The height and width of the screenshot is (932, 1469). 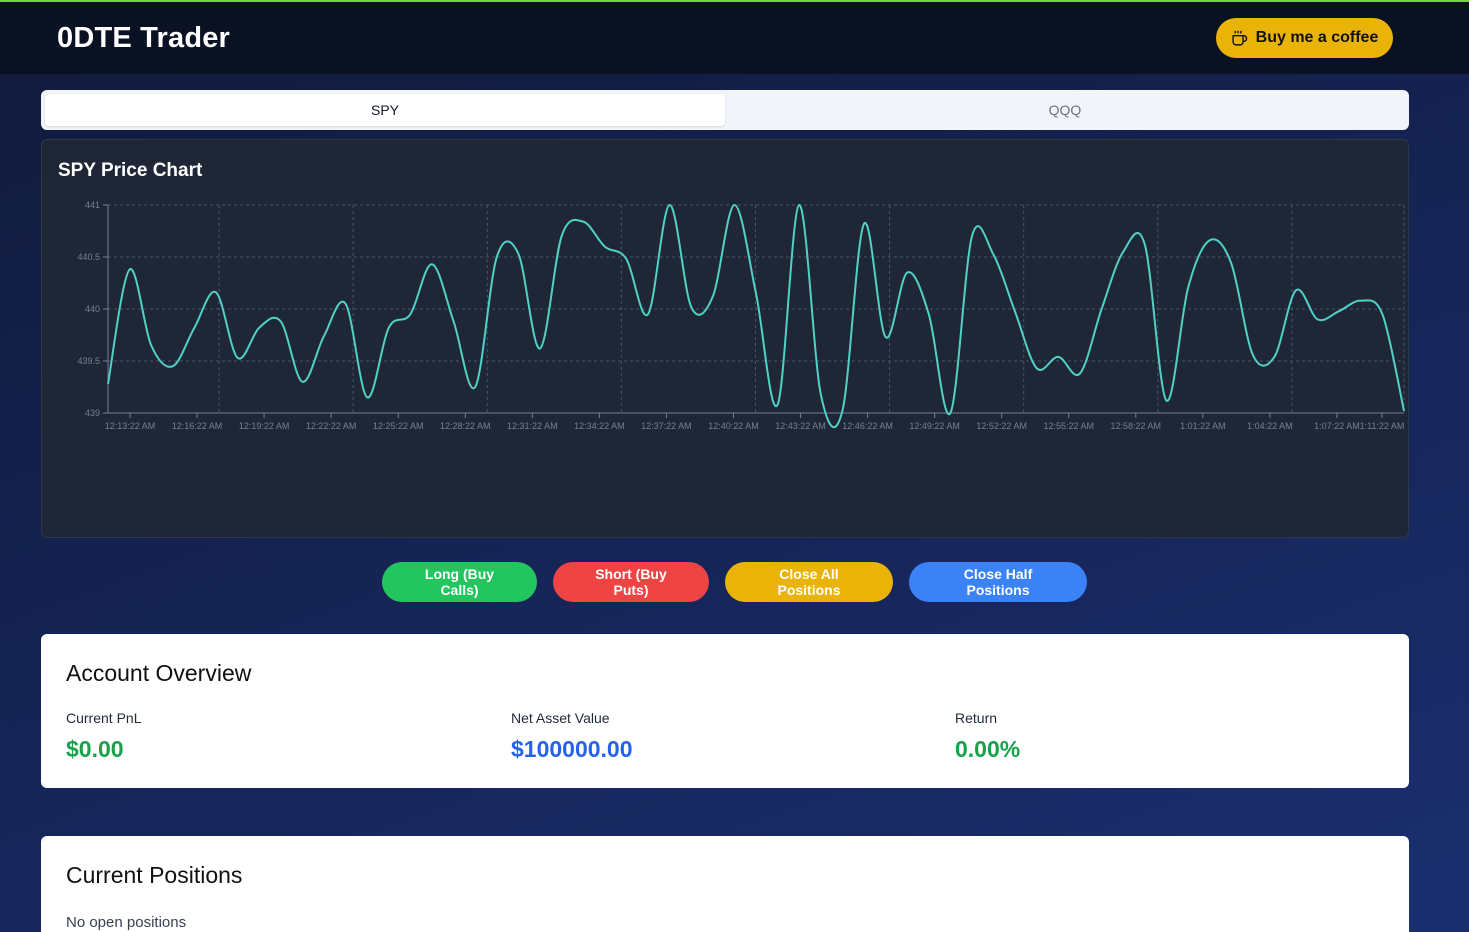 What do you see at coordinates (976, 718) in the screenshot?
I see `return-label: Return` at bounding box center [976, 718].